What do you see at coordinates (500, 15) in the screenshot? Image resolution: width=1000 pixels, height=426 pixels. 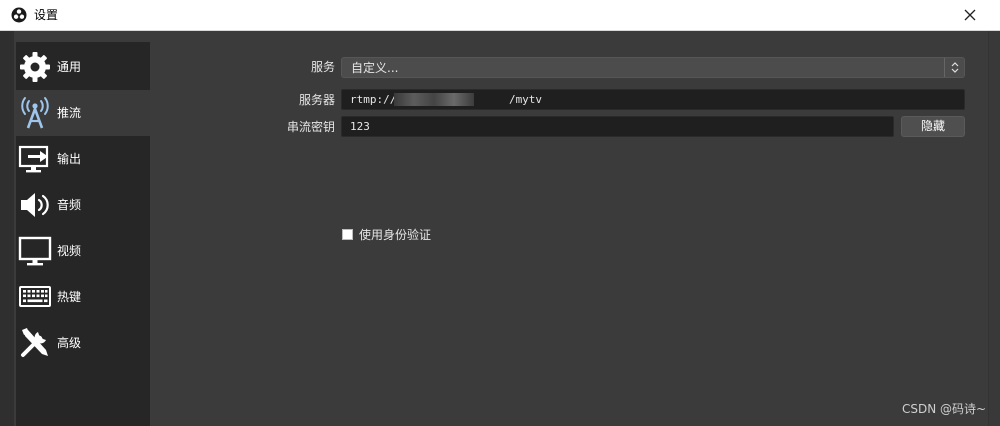 I see `title-bar: 设置` at bounding box center [500, 15].